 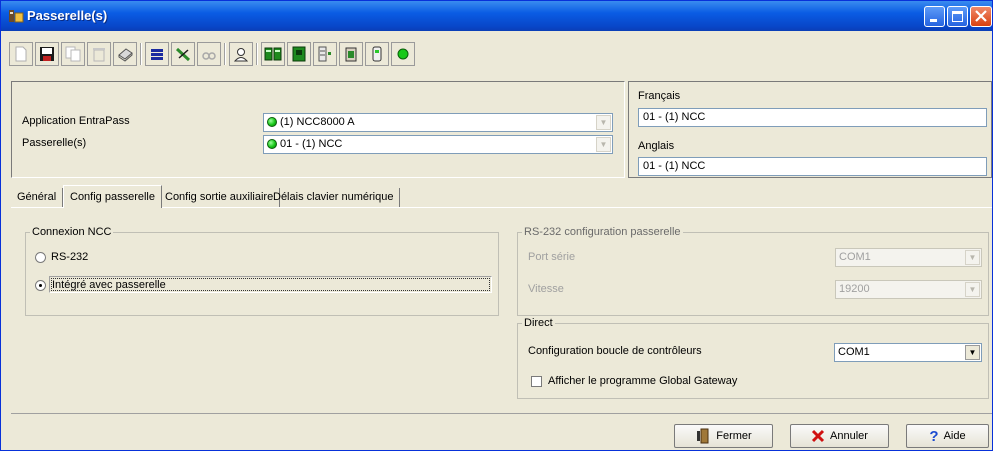 What do you see at coordinates (854, 289) in the screenshot?
I see `speed-value: 19200` at bounding box center [854, 289].